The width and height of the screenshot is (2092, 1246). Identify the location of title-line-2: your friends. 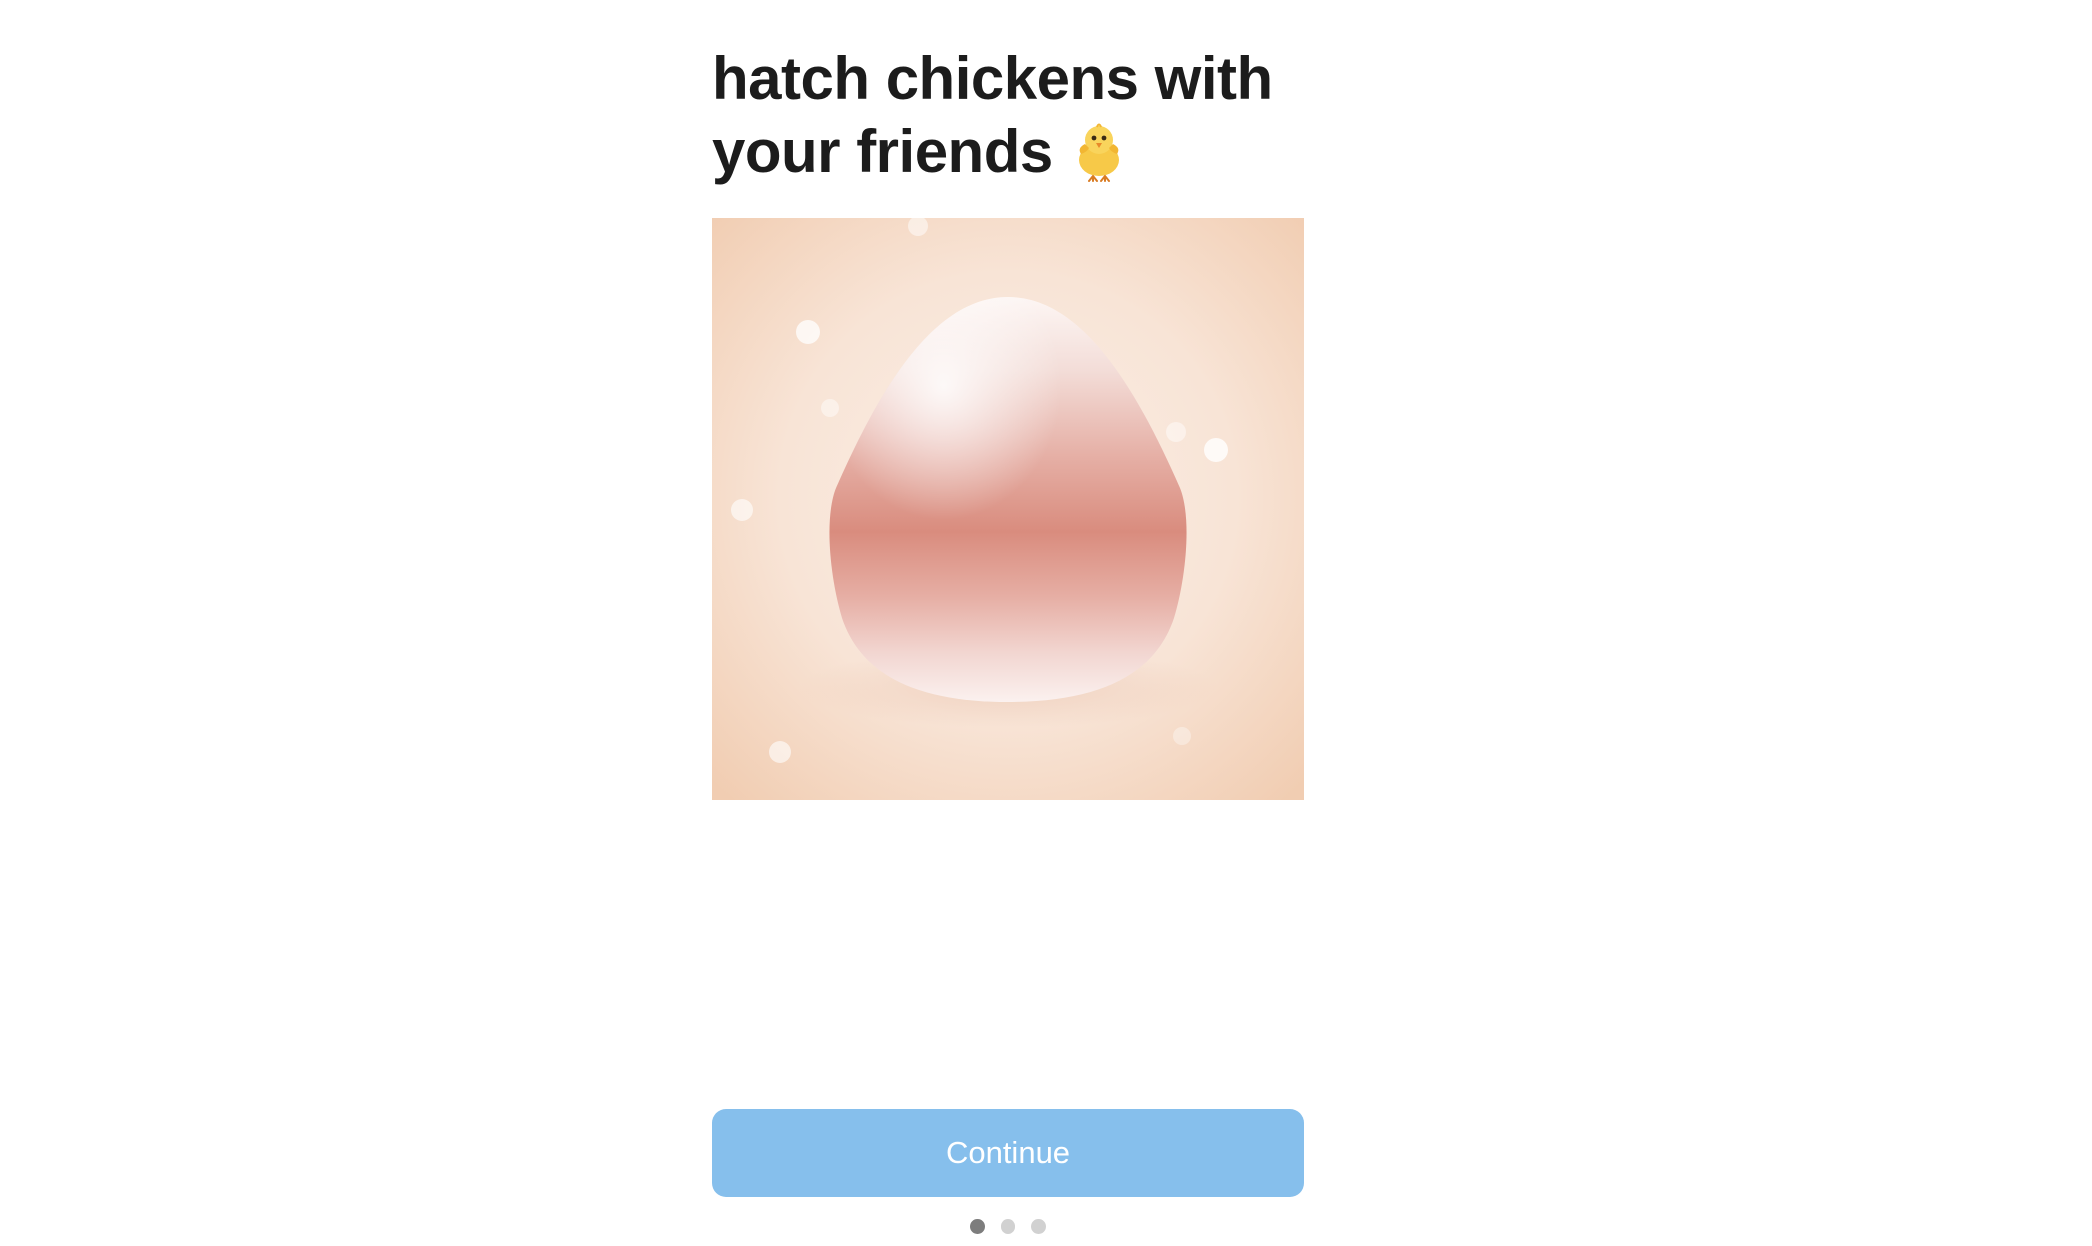
(1022, 156).